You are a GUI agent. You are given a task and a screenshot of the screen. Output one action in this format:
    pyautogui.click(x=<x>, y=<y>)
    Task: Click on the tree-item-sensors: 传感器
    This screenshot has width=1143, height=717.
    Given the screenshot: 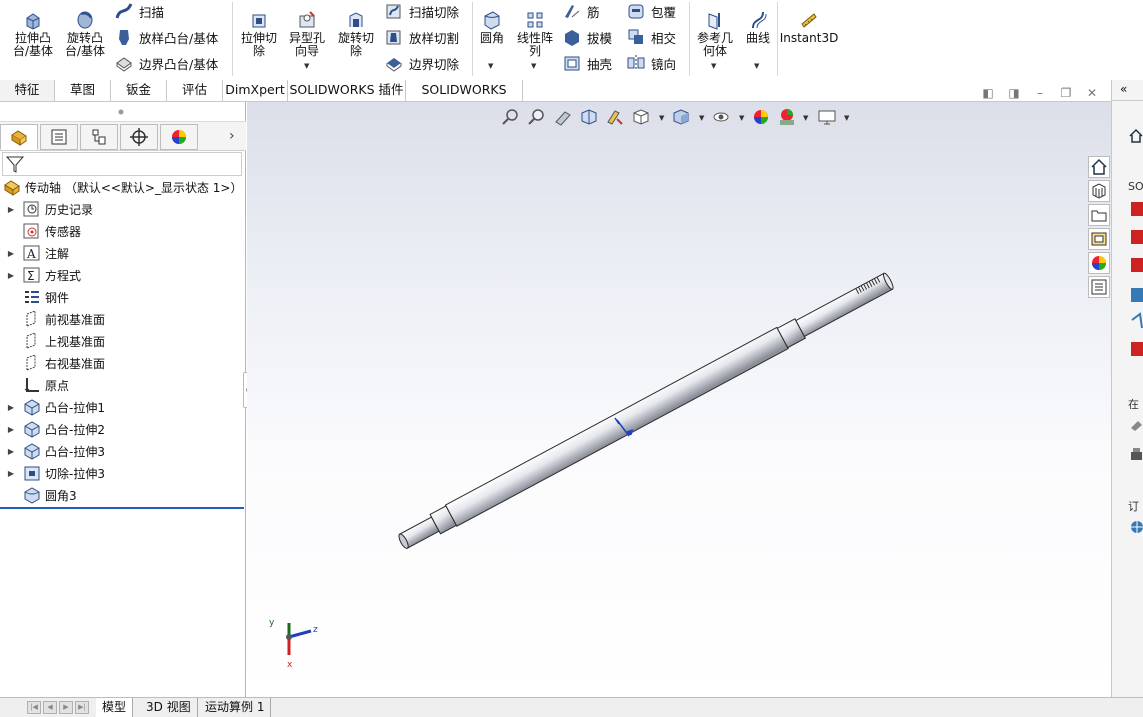 What is the action you would take?
    pyautogui.click(x=122, y=231)
    